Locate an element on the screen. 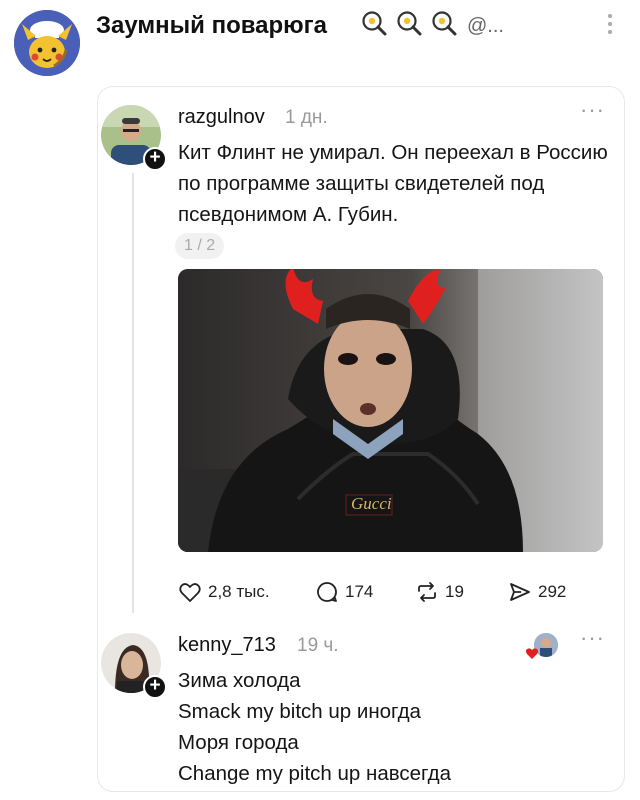  thread-line is located at coordinates (133, 393).